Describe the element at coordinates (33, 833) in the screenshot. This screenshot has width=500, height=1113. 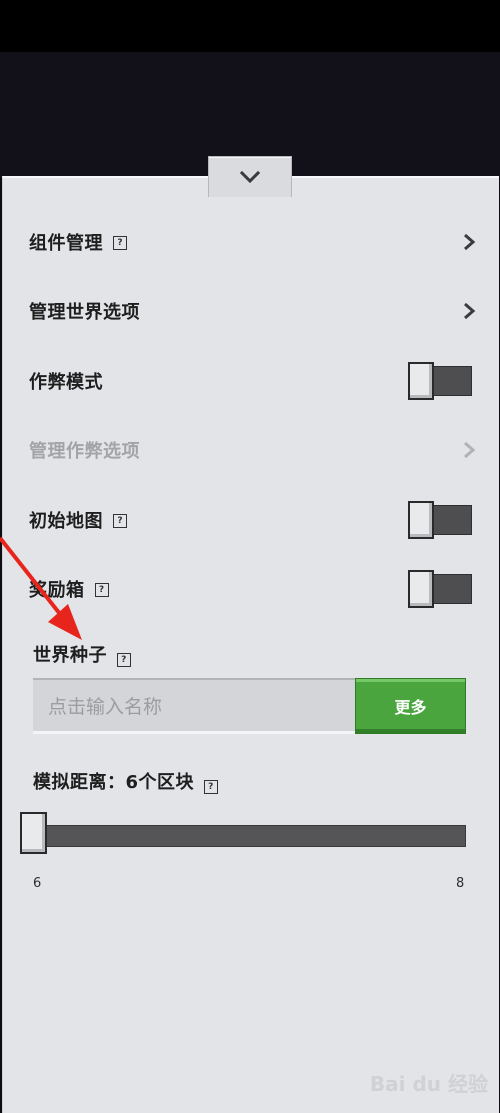
I see `simulation-distance-slider-knob` at that location.